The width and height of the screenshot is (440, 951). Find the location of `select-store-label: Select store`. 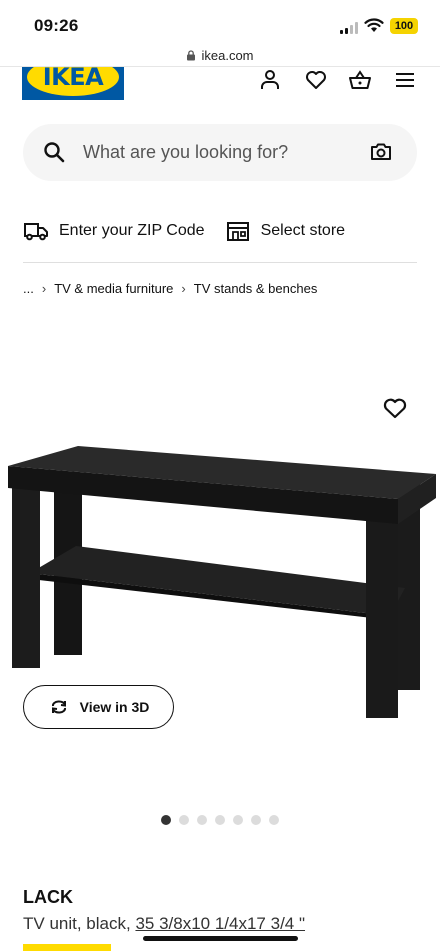

select-store-label: Select store is located at coordinates (303, 230).